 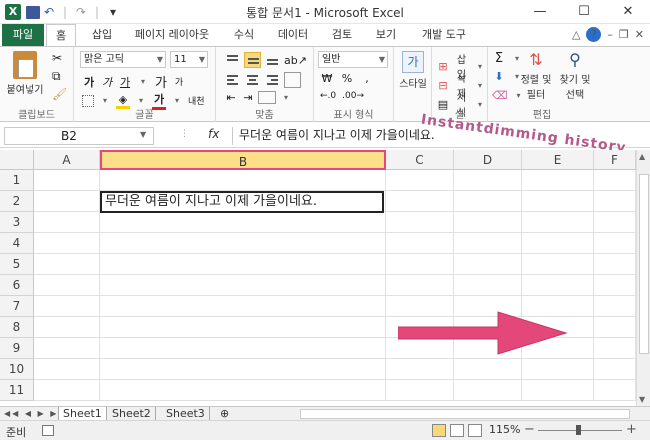 What do you see at coordinates (610, 34) in the screenshot?
I see `doc-minimize-icon: –` at bounding box center [610, 34].